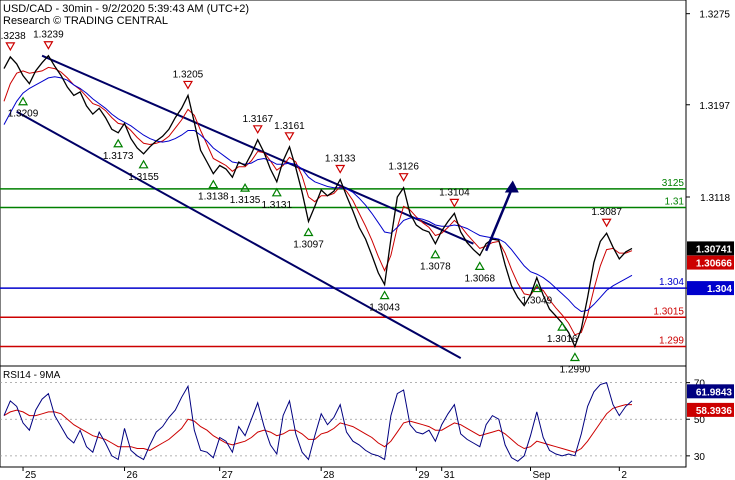 This screenshot has width=735, height=480. Describe the element at coordinates (719, 289) in the screenshot. I see `value-tag-label-0-2: 1.304` at that location.